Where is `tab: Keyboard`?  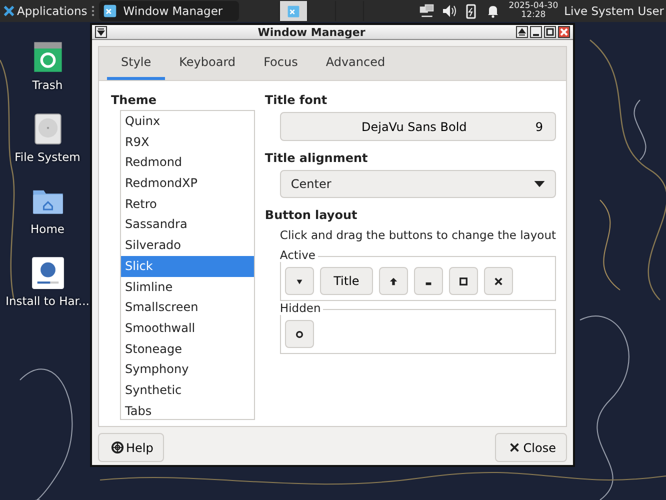 tab: Keyboard is located at coordinates (207, 63).